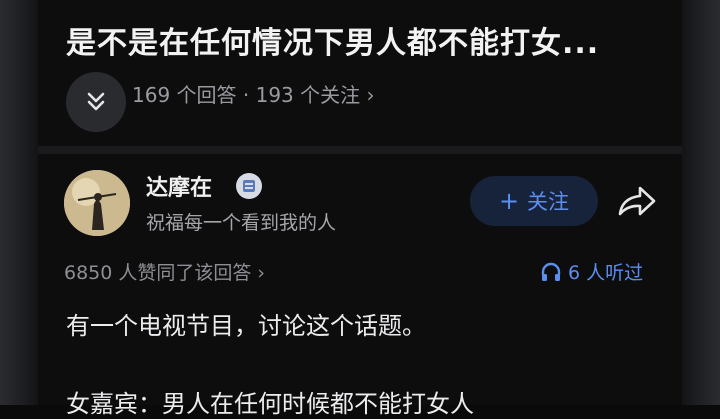 The image size is (720, 419). I want to click on right-blur-bg, so click(700, 202).